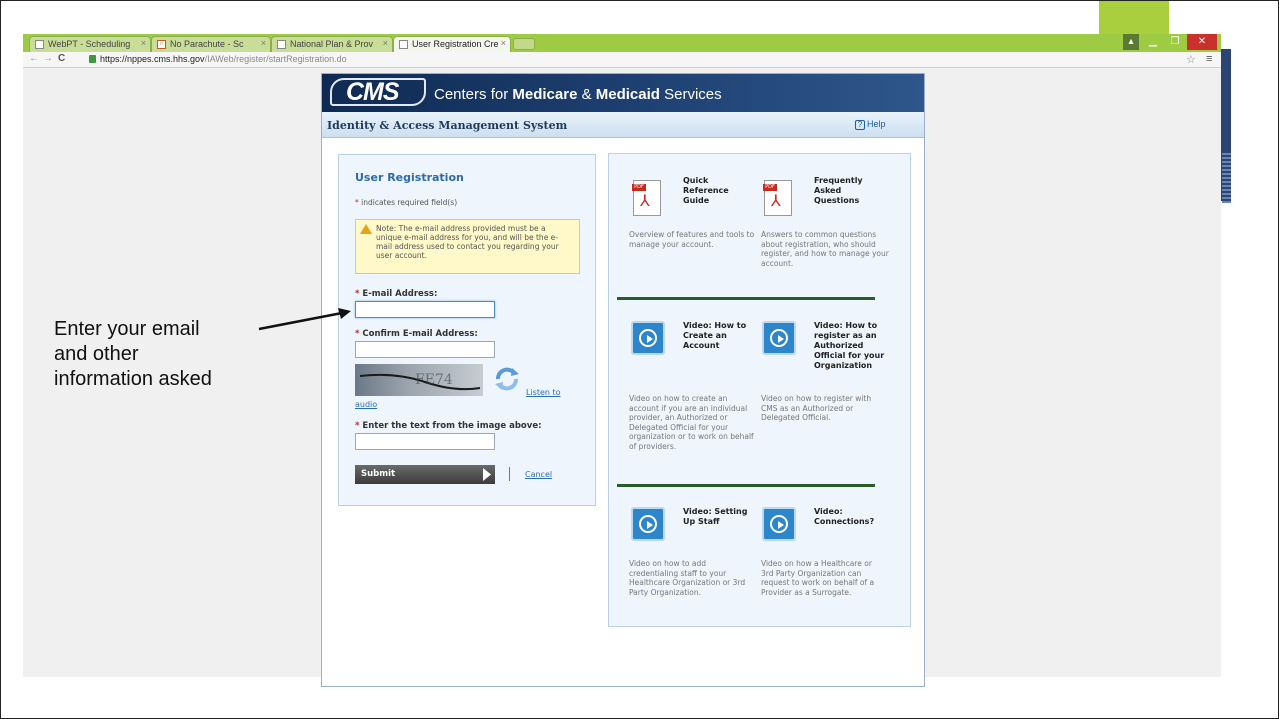  I want to click on iam-title: Identity & Access Management System, so click(447, 125).